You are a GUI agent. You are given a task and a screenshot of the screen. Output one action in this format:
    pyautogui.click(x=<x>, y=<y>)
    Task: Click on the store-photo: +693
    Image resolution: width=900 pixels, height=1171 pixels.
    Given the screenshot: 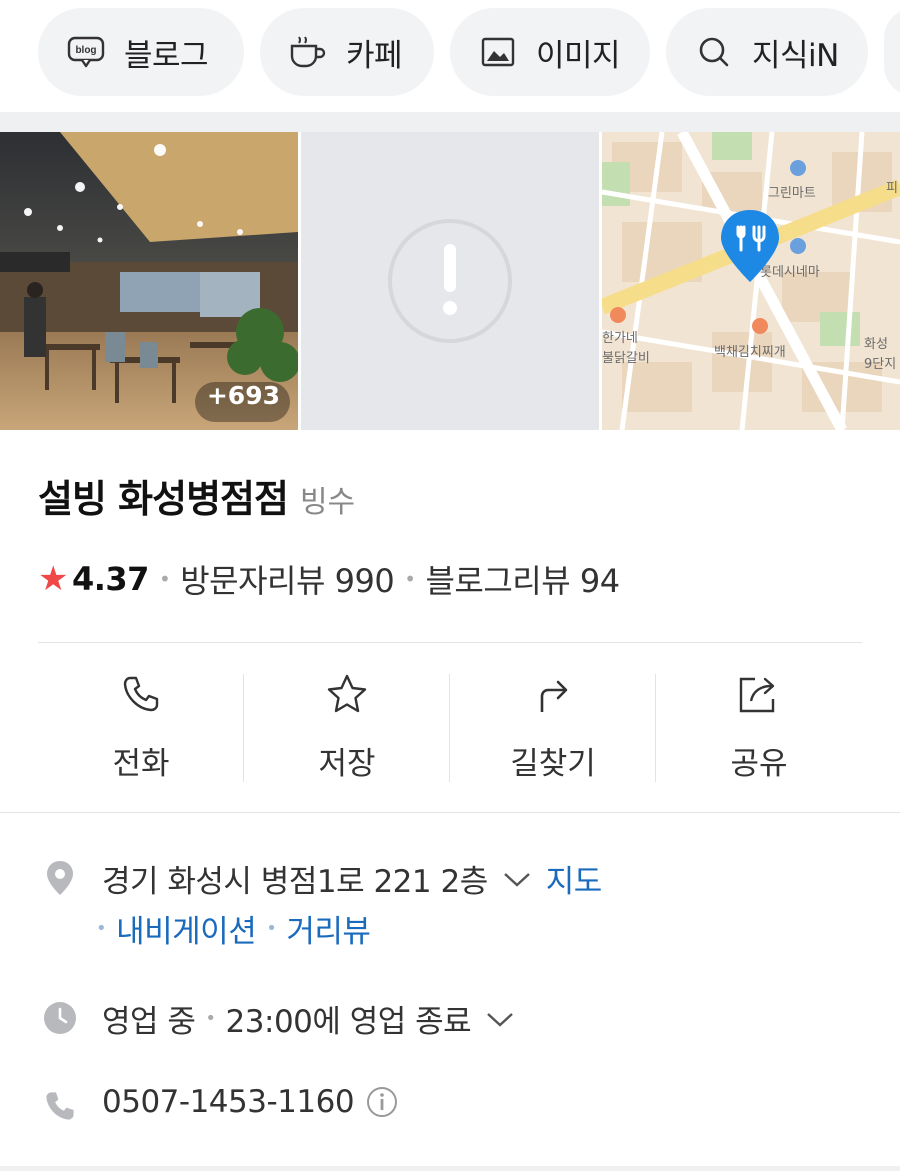 What is the action you would take?
    pyautogui.click(x=149, y=281)
    